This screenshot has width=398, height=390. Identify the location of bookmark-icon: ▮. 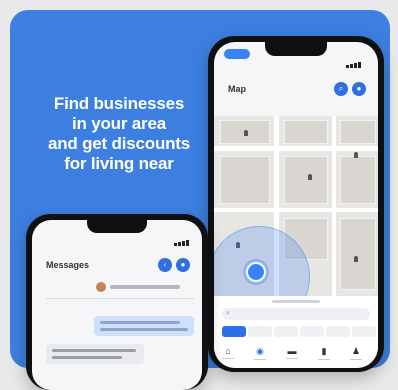
(324, 353).